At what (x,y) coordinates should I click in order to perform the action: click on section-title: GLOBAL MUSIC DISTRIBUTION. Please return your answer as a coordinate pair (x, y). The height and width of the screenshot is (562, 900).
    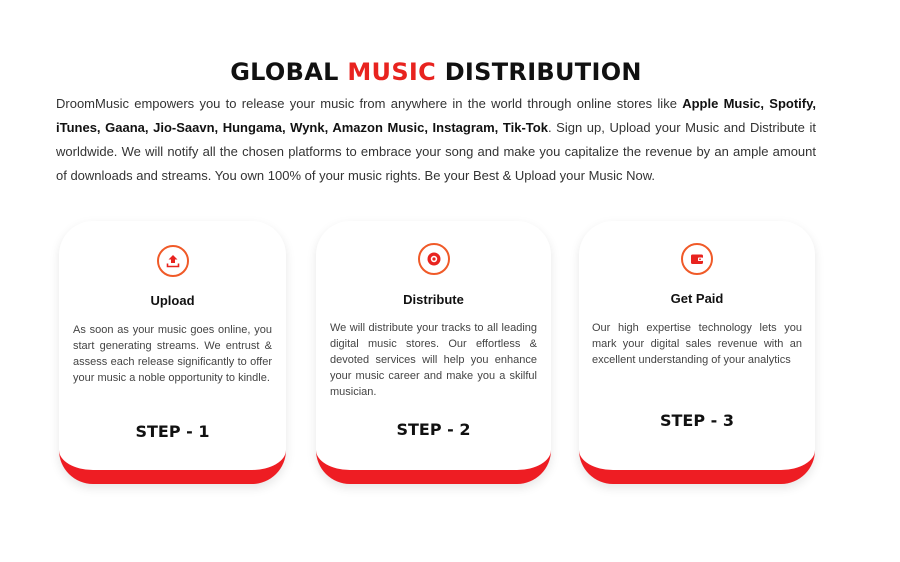
    Looking at the image, I should click on (436, 72).